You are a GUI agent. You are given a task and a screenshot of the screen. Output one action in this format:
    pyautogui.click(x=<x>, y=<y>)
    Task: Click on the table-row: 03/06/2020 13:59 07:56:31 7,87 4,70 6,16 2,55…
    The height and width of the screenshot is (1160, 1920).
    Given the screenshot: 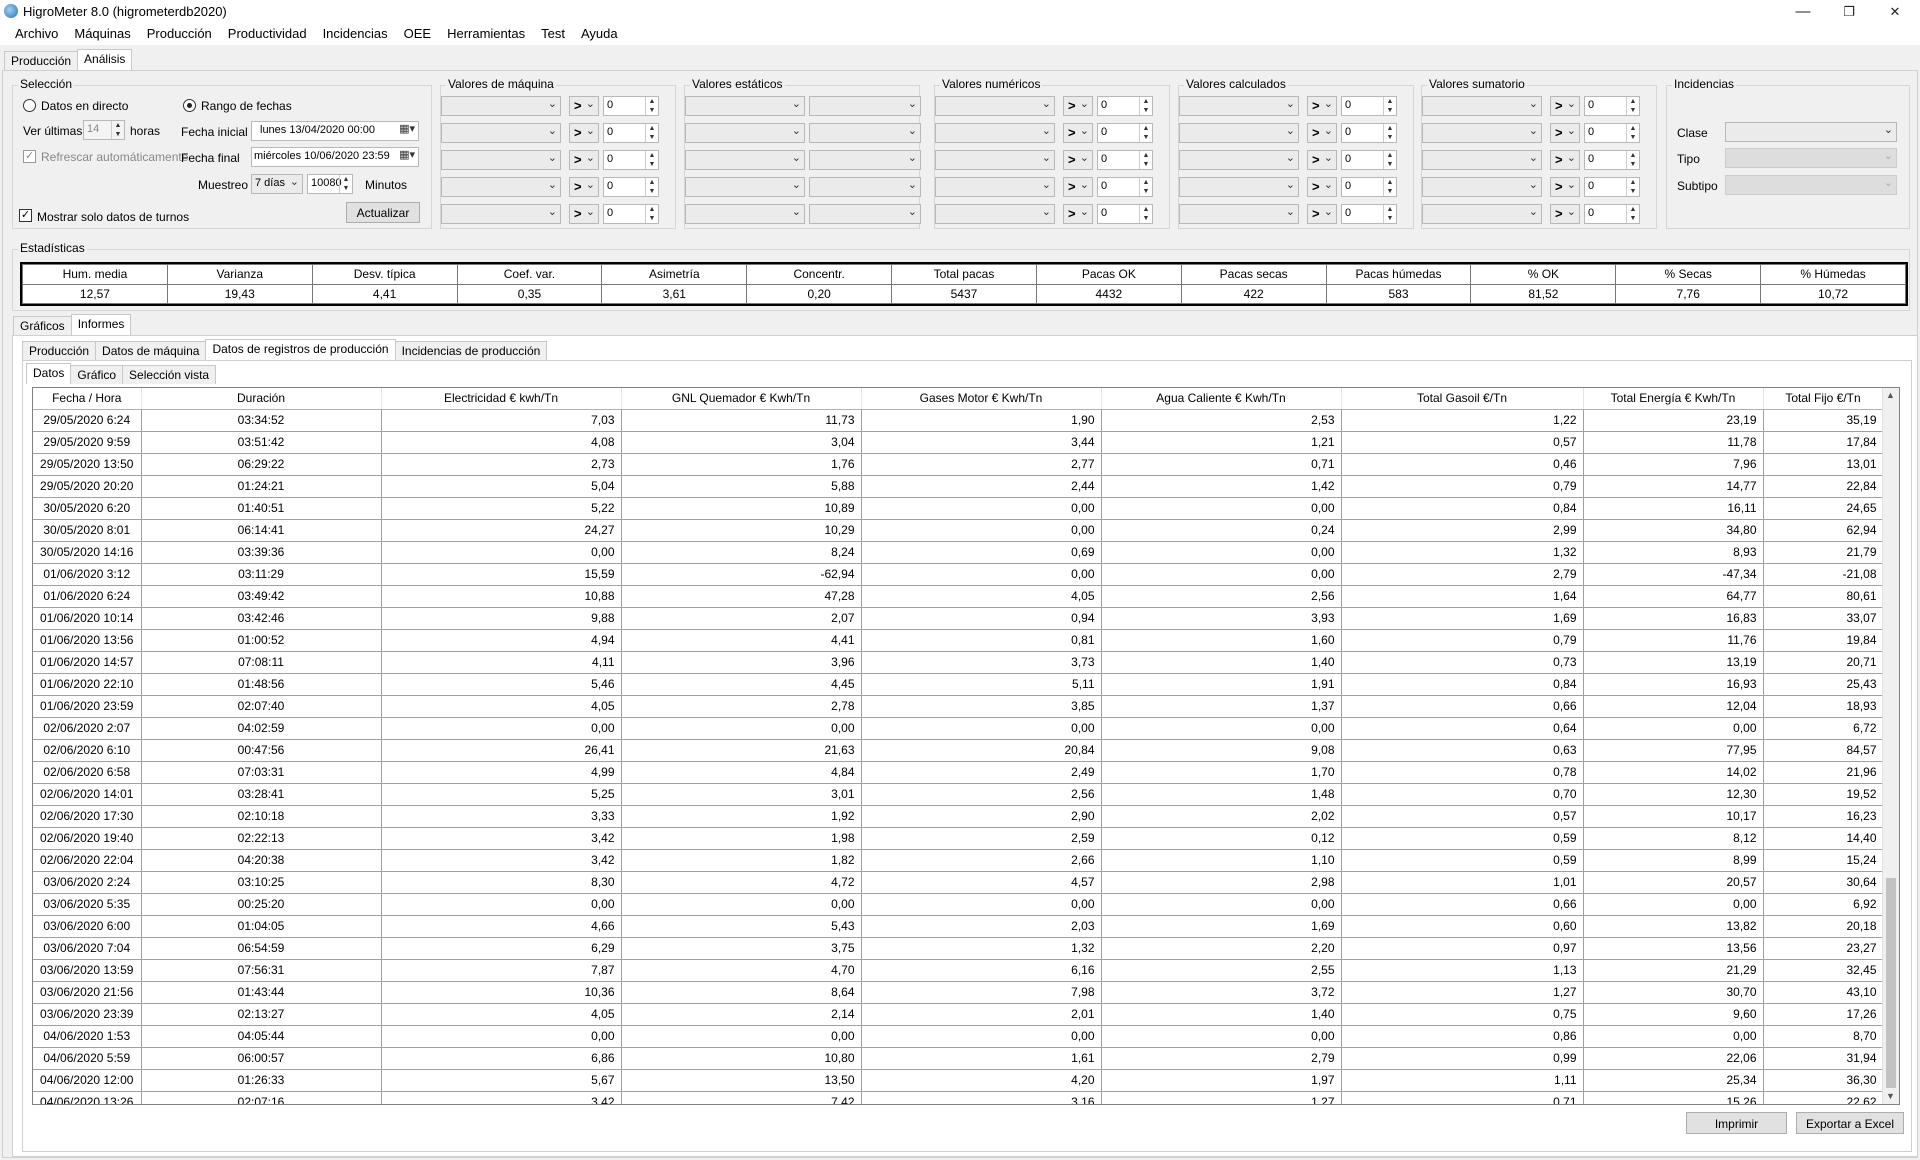 What is the action you would take?
    pyautogui.click(x=958, y=970)
    